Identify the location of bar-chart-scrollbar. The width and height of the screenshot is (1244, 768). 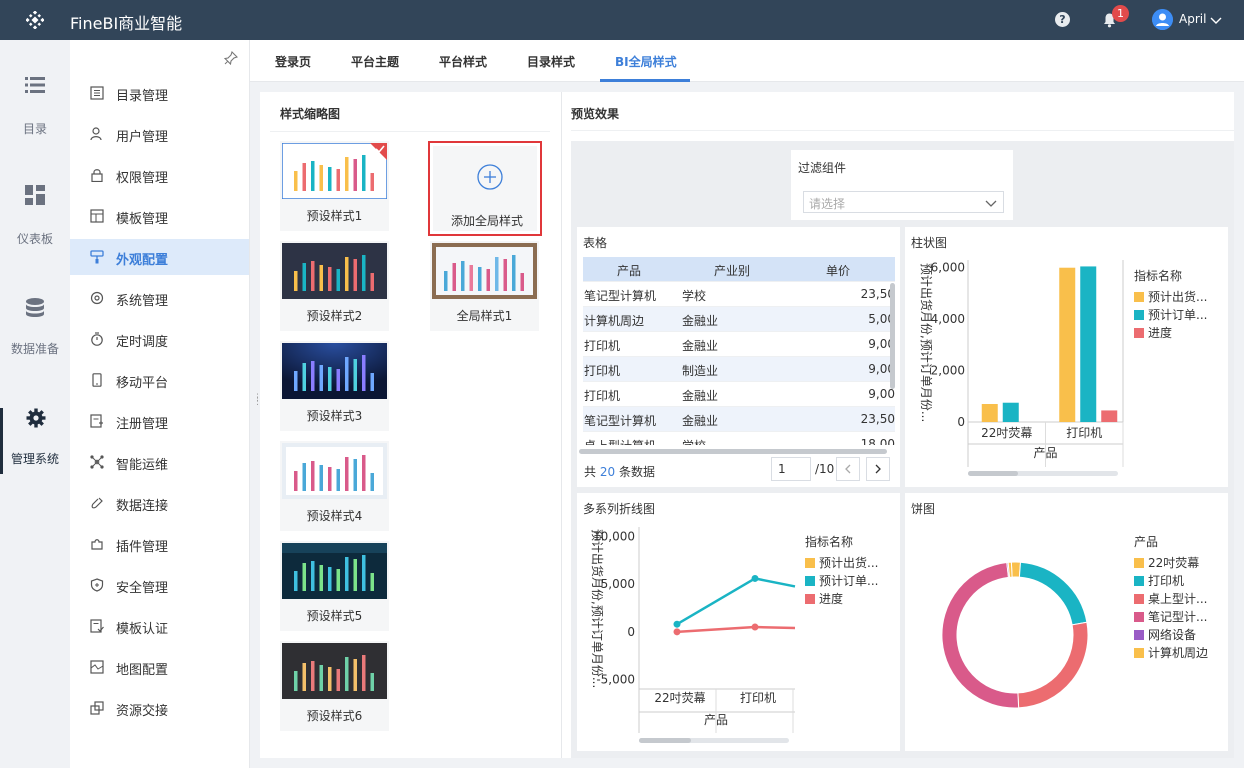
(993, 473).